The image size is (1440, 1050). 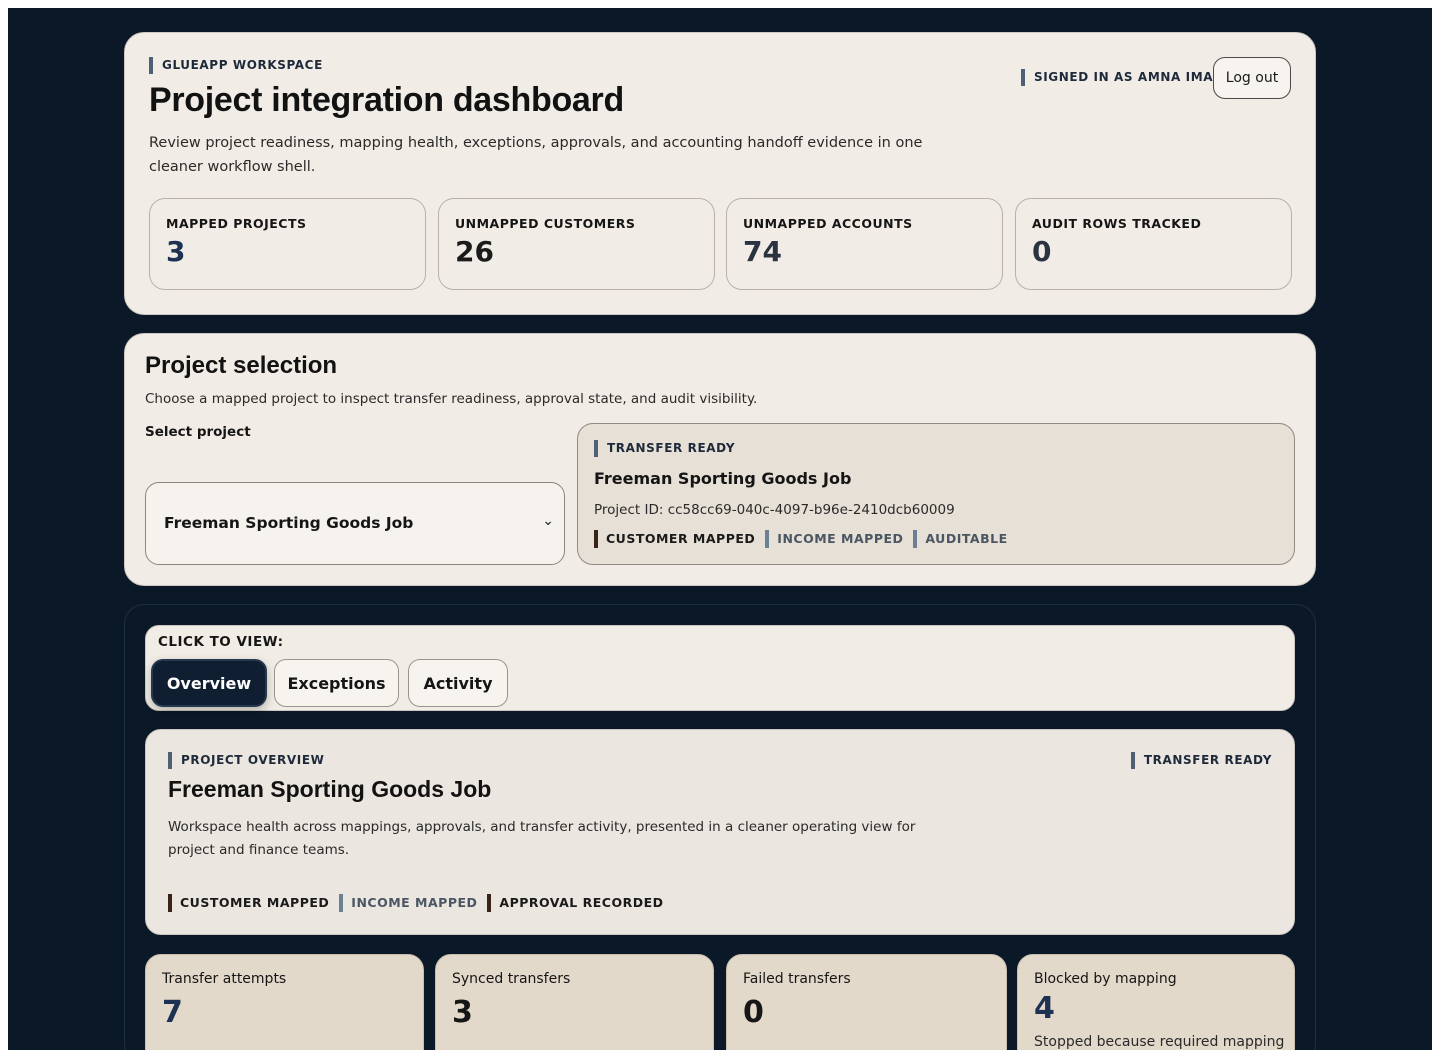 I want to click on chevron-down-icon: ⌄, so click(x=548, y=521).